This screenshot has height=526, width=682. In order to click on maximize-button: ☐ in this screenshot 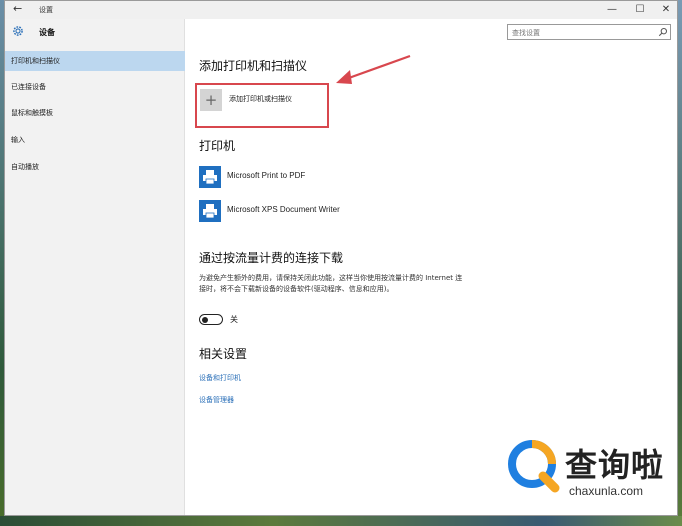, I will do `click(640, 10)`.